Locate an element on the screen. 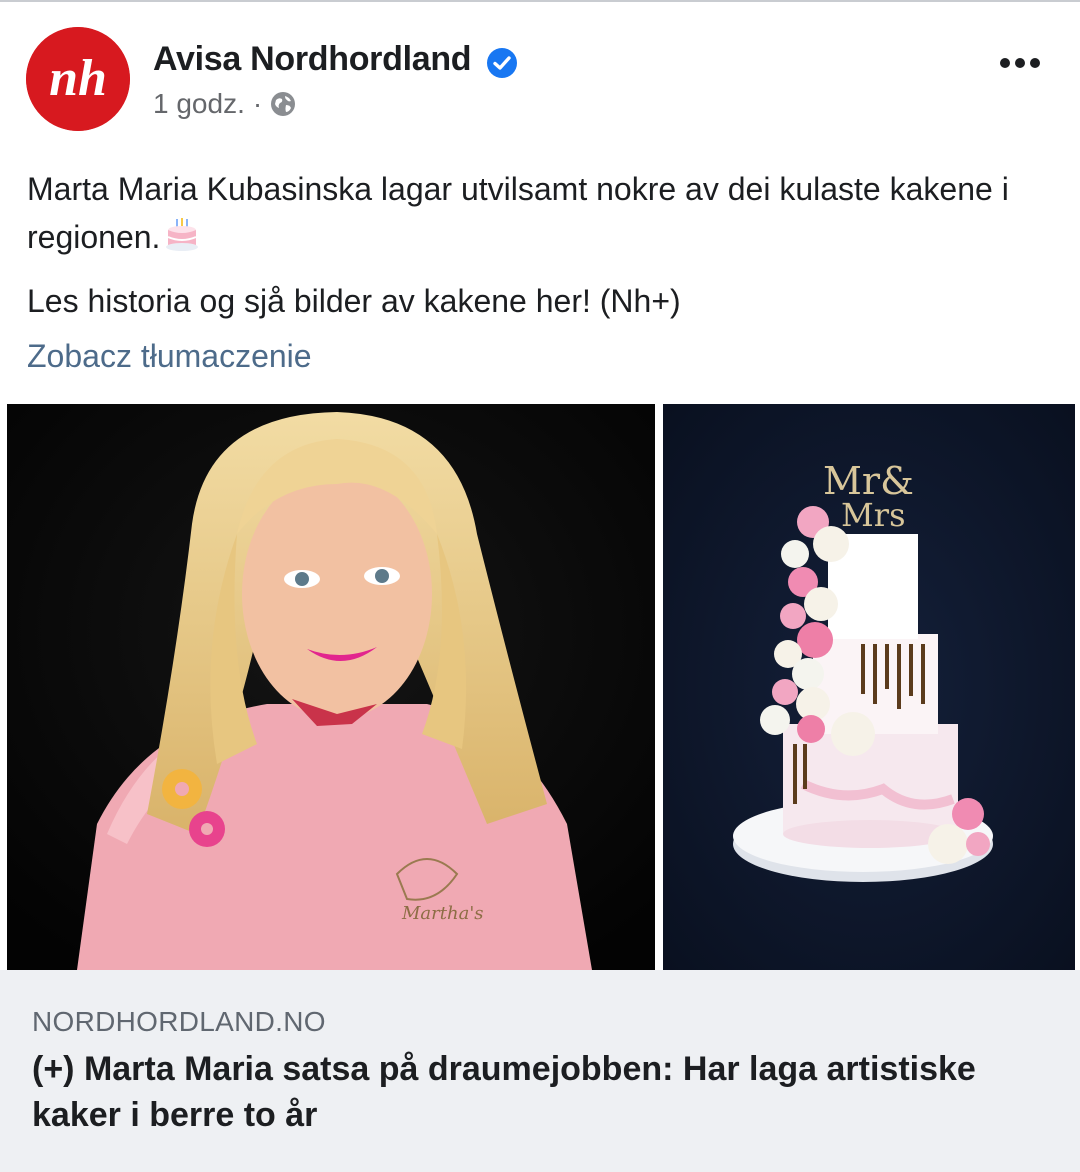  post-time: 1 godz. is located at coordinates (199, 104).